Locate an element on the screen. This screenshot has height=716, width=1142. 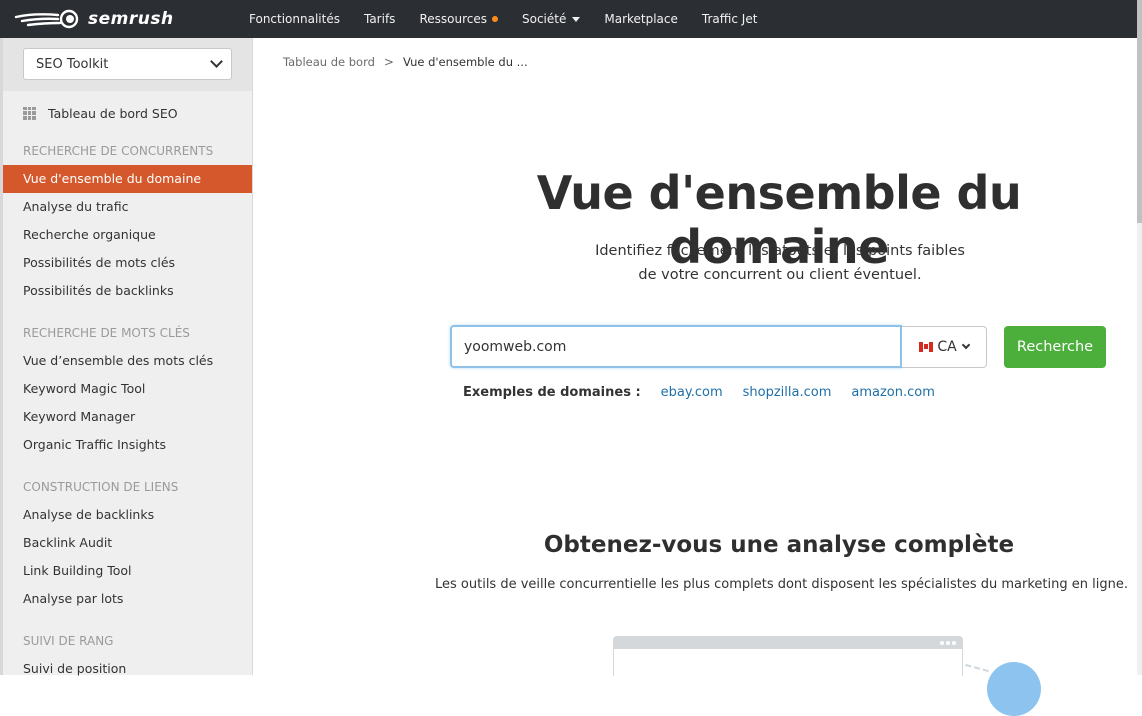
sidebar-section-title: RECHERCHE DE MOTS CLÉS is located at coordinates (106, 333).